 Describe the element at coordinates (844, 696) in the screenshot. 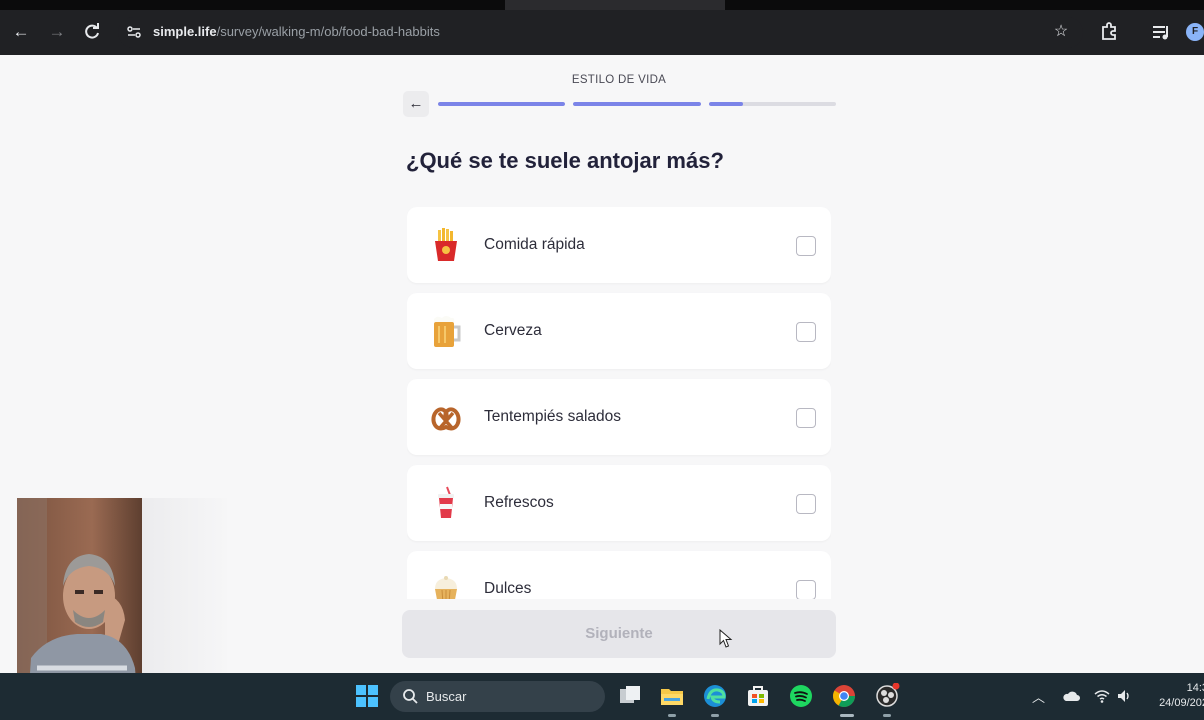

I see `chrome-icon` at that location.